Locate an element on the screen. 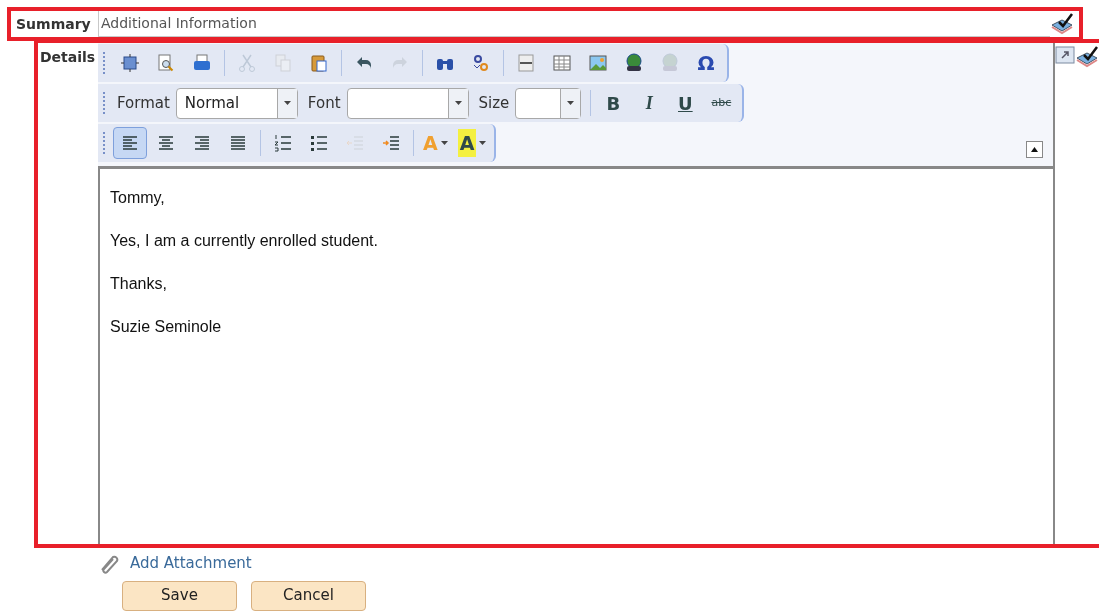 Image resolution: width=1099 pixels, height=612 pixels. bullet-list-icon is located at coordinates (319, 143).